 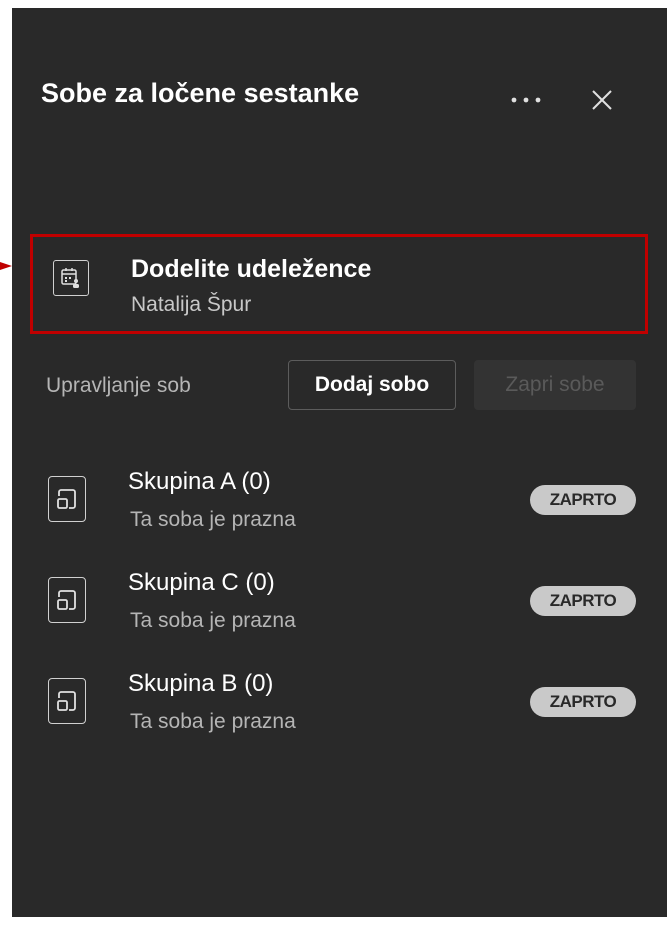 I want to click on room-name: Skupina B (0), so click(x=201, y=683).